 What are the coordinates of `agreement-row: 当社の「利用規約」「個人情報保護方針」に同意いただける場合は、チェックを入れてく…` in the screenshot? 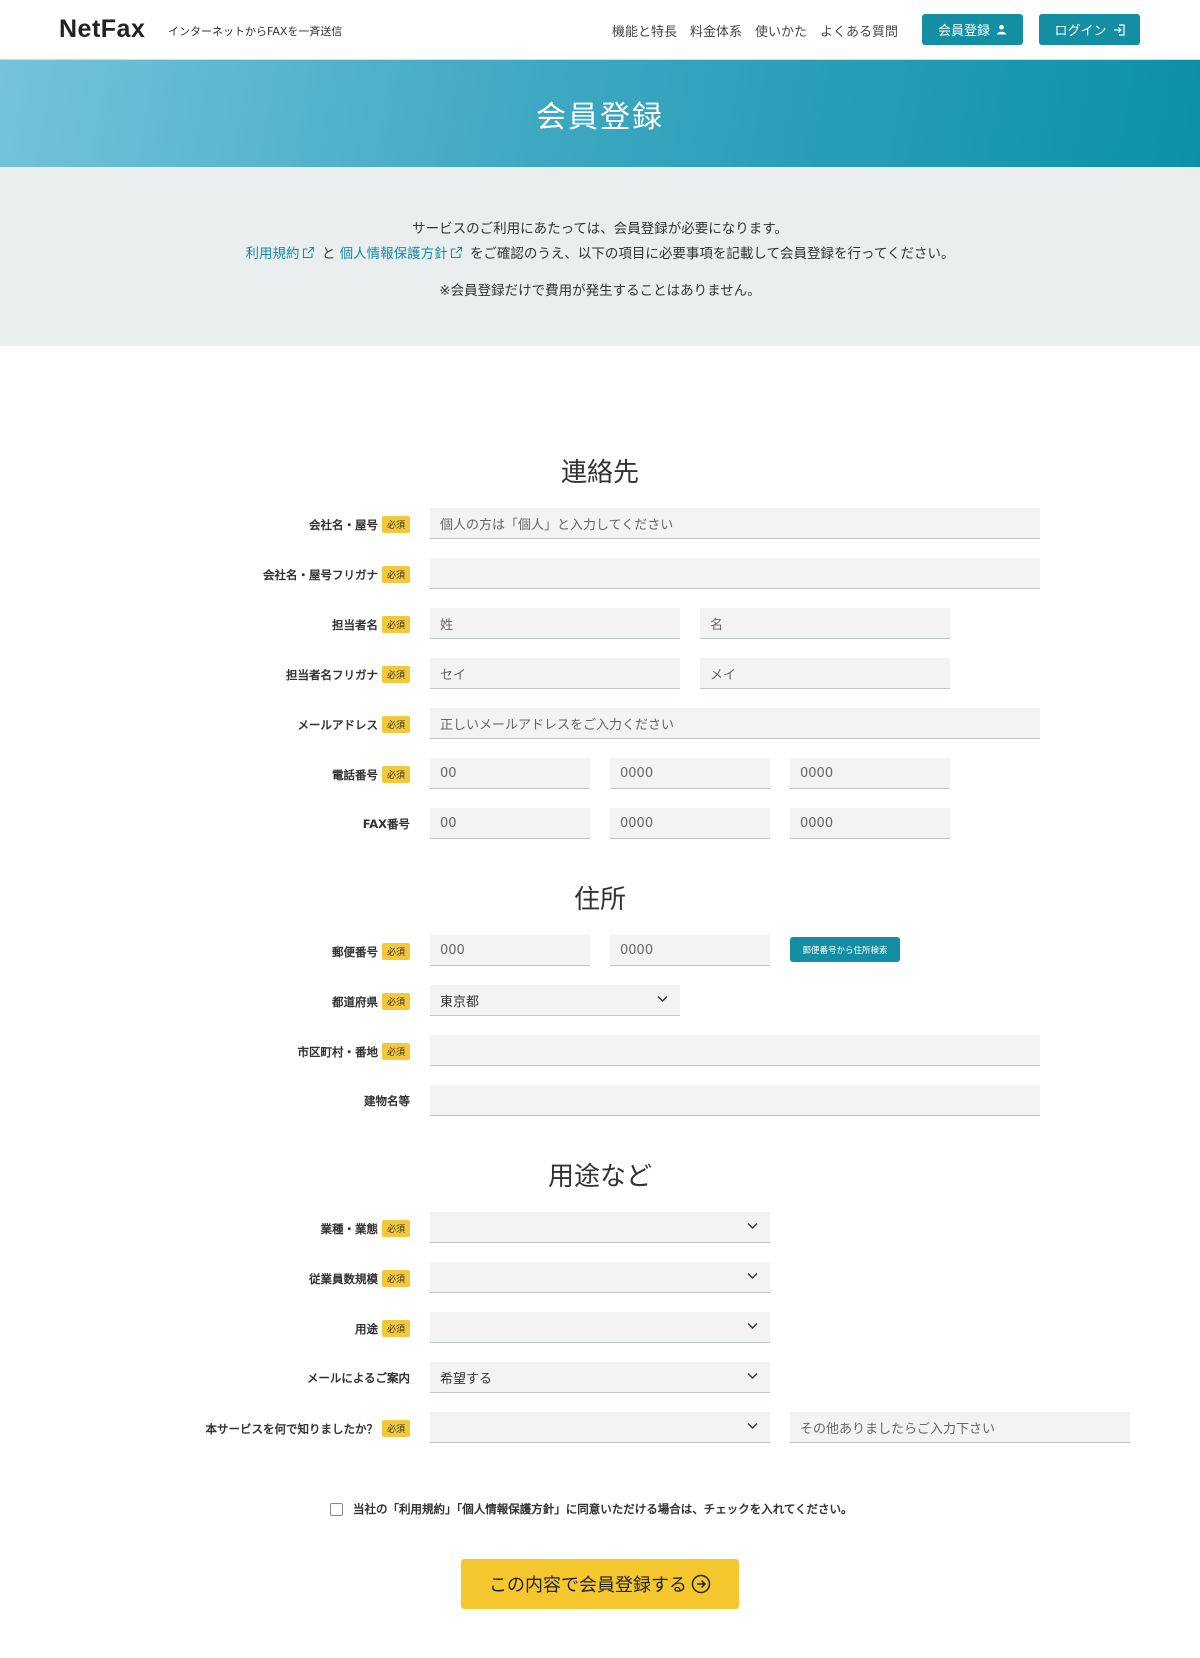 It's located at (591, 1509).